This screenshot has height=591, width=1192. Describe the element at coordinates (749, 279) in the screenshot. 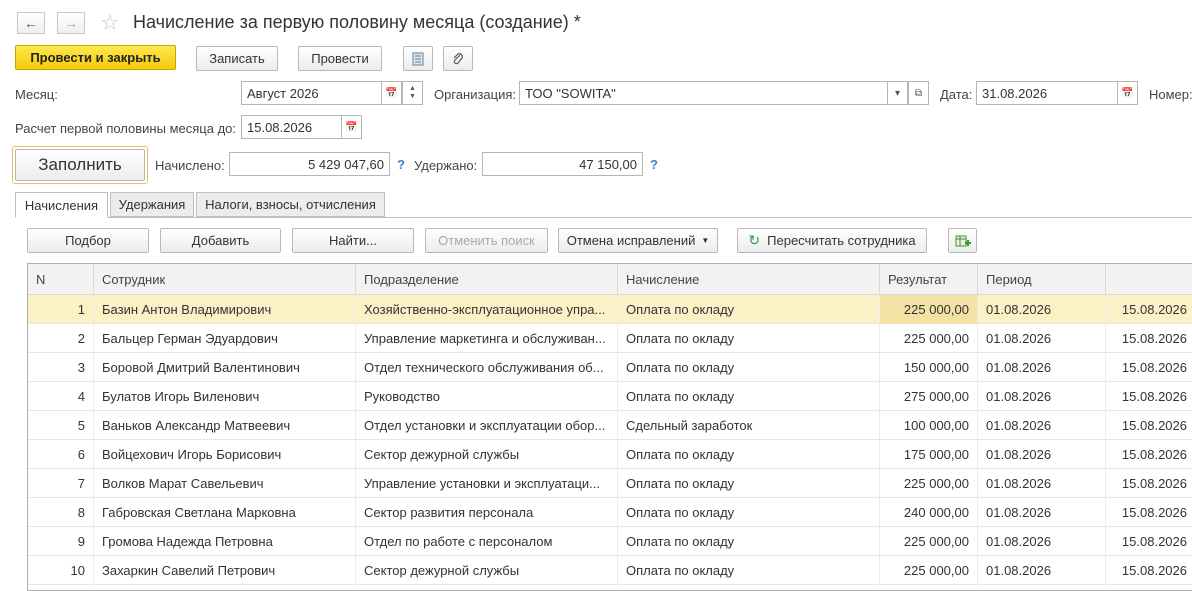

I see `column-header-accrual: Начисление` at that location.